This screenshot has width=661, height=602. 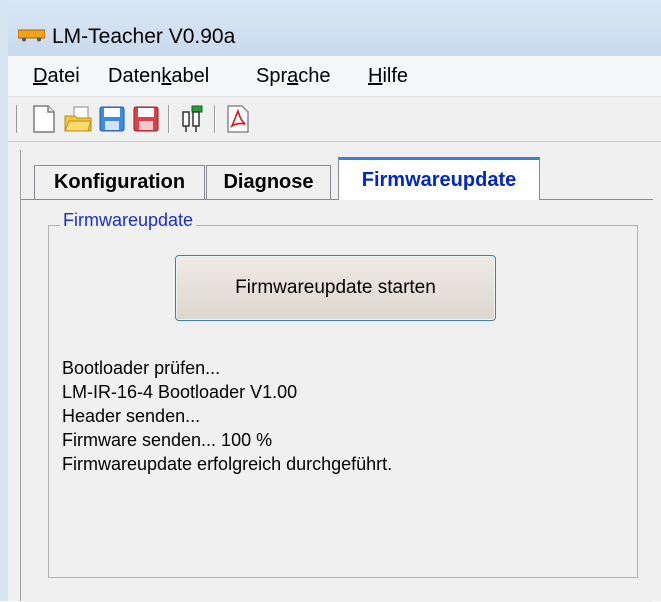 I want to click on groupbox-title: Firmwareupdate, so click(x=128, y=220).